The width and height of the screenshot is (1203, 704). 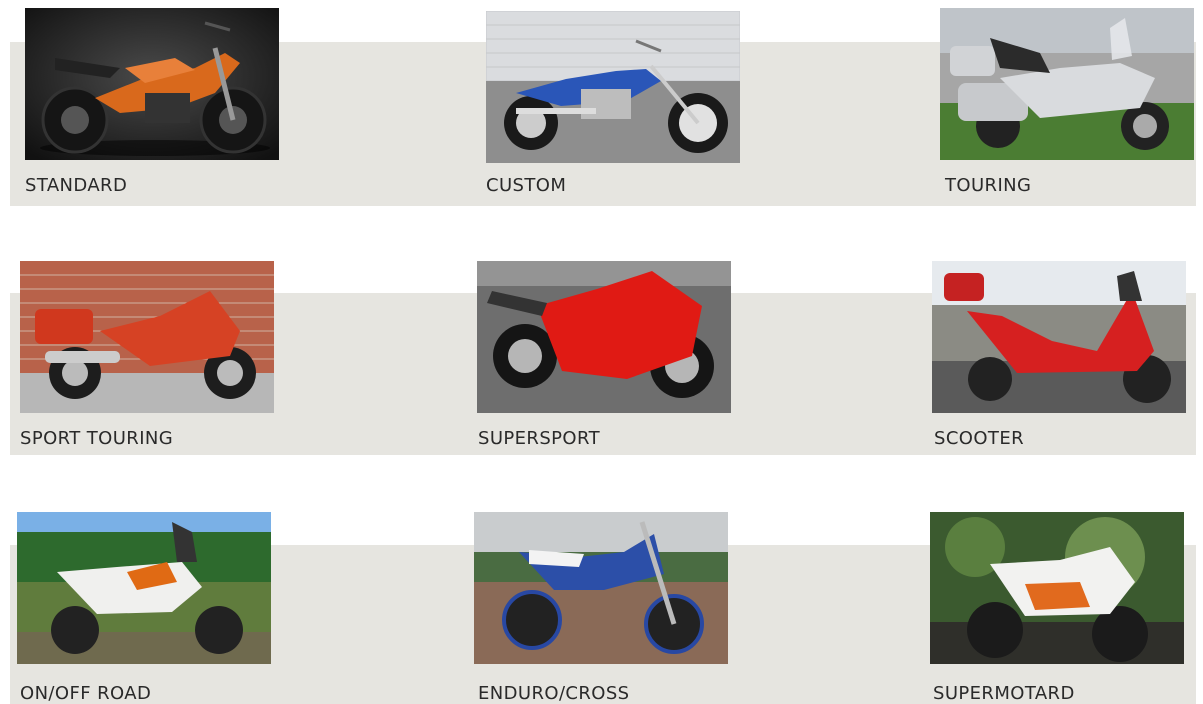 I want to click on category-label-supersport: SUPERSPORT, so click(x=539, y=438).